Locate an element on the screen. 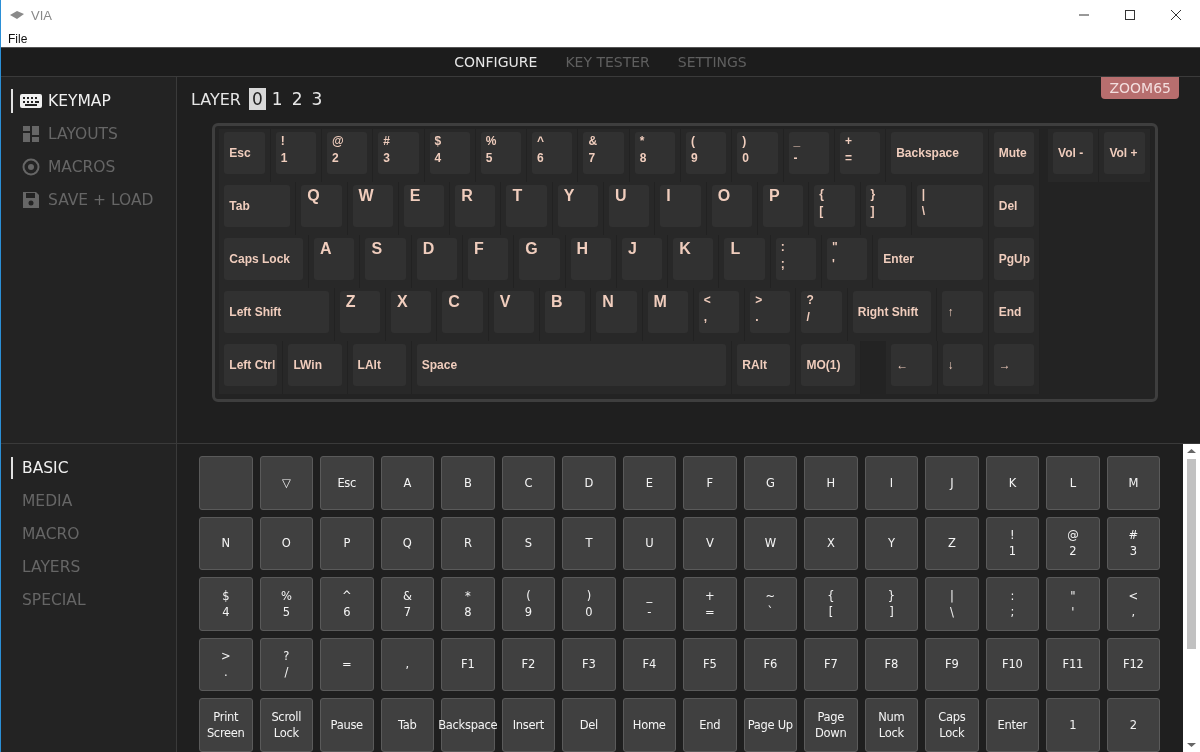 The width and height of the screenshot is (1200, 752). keycap: A is located at coordinates (334, 259).